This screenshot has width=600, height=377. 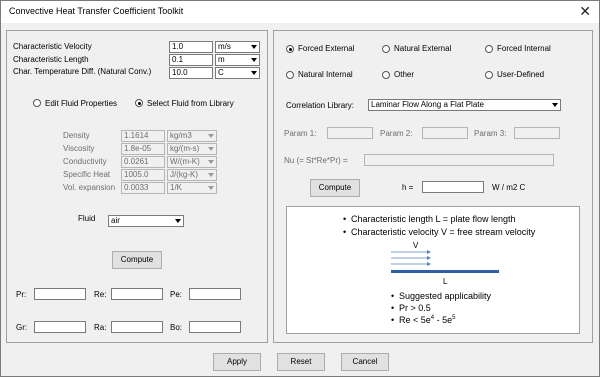 I want to click on param2-label: Param 2:, so click(x=396, y=133).